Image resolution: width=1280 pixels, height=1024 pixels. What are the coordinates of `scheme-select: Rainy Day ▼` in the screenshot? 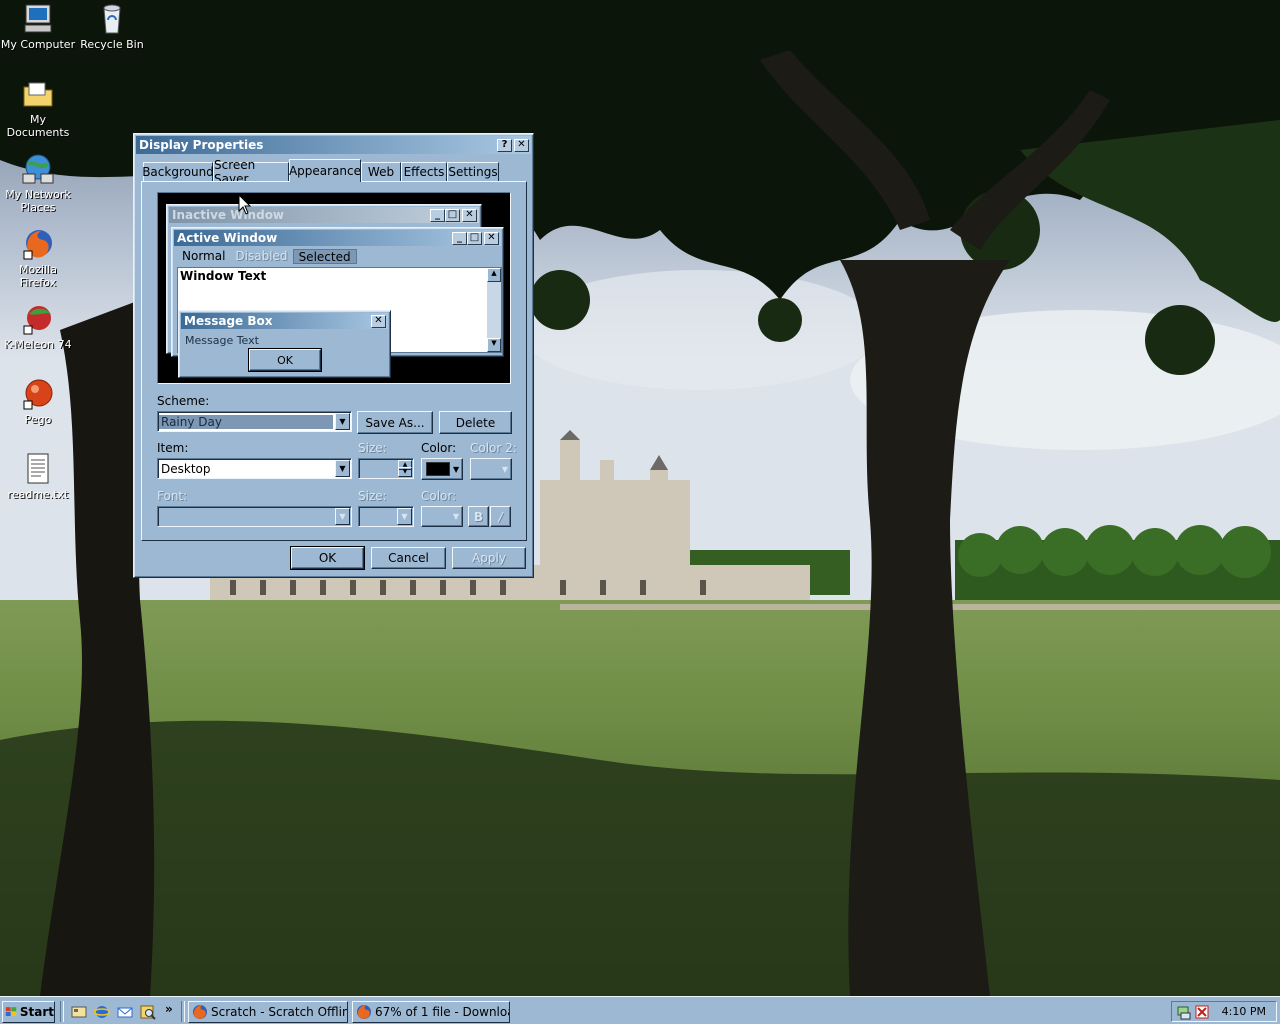 It's located at (254, 421).